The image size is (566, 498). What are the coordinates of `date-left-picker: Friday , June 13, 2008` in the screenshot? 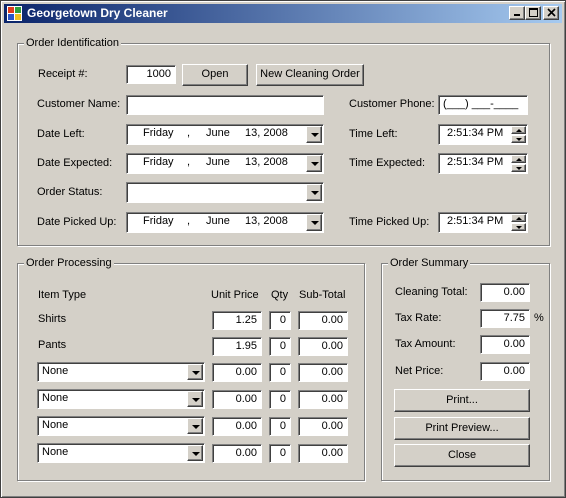 It's located at (225, 134).